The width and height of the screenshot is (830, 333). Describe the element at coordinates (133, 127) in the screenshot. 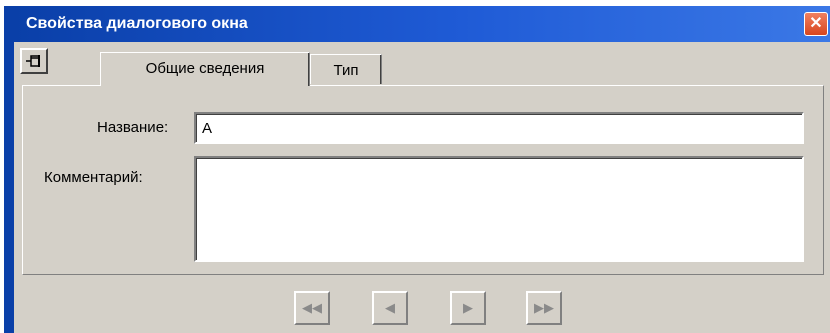

I see `name-label: Название:` at that location.